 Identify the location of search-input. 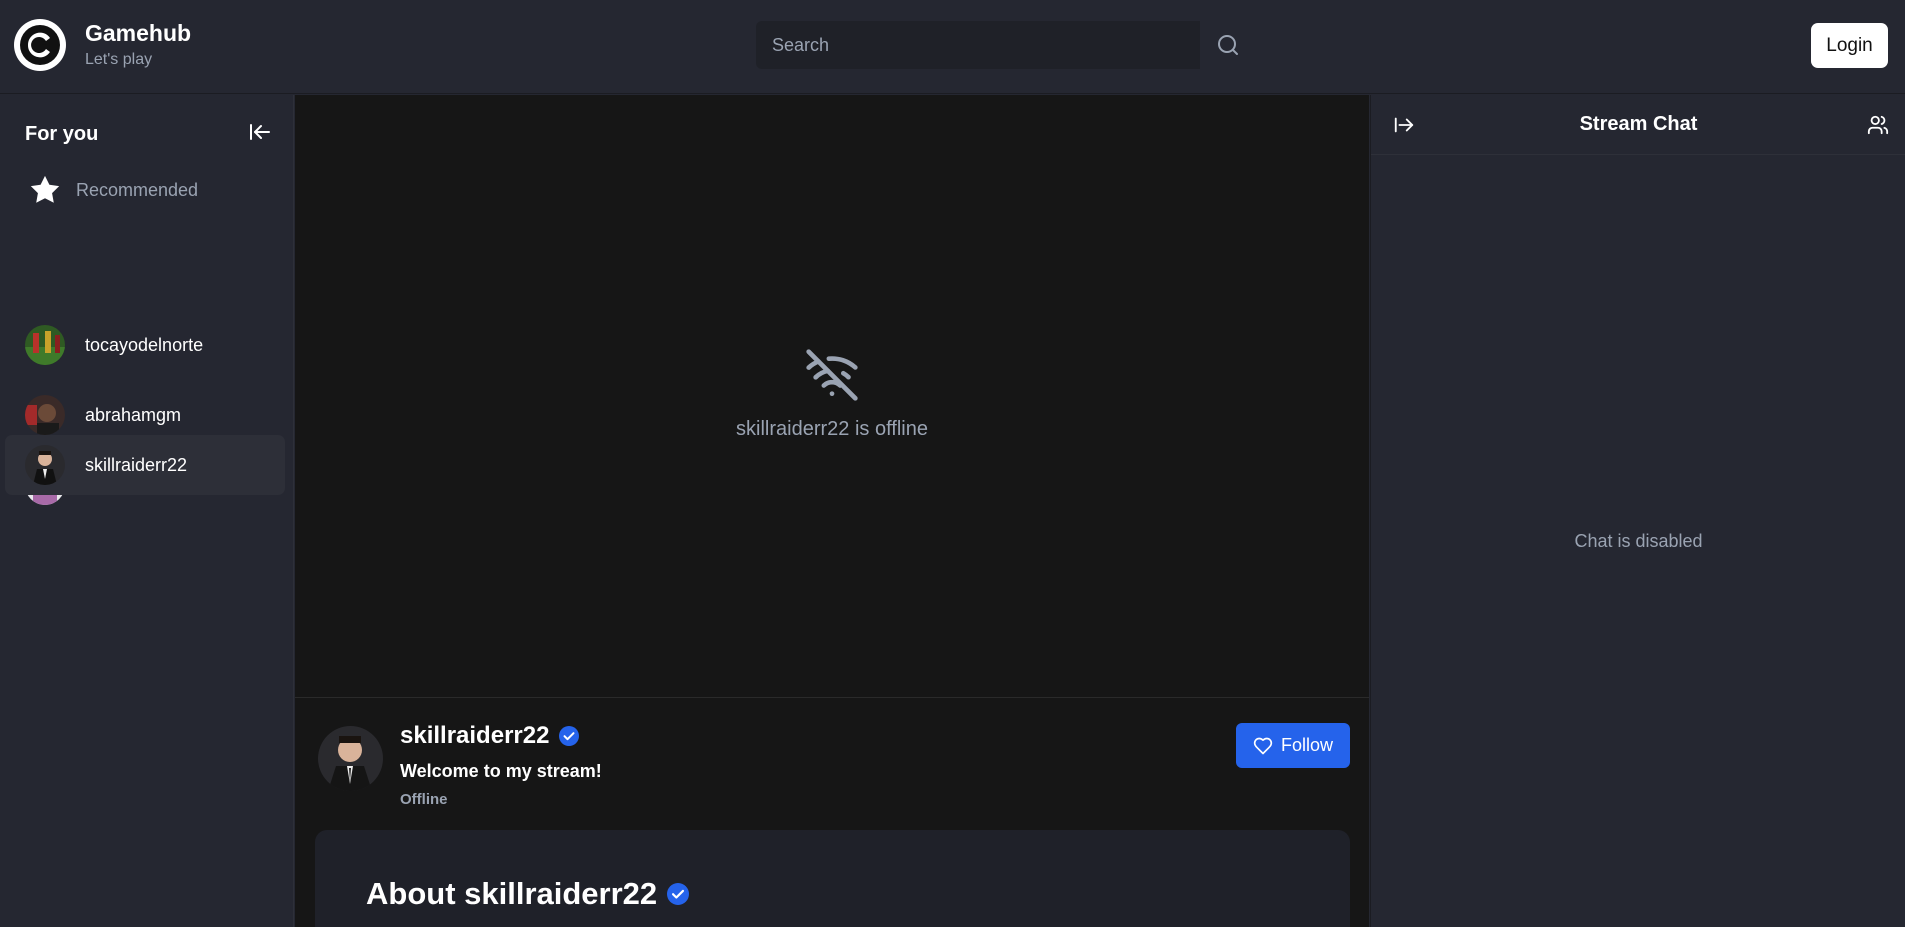
(986, 45).